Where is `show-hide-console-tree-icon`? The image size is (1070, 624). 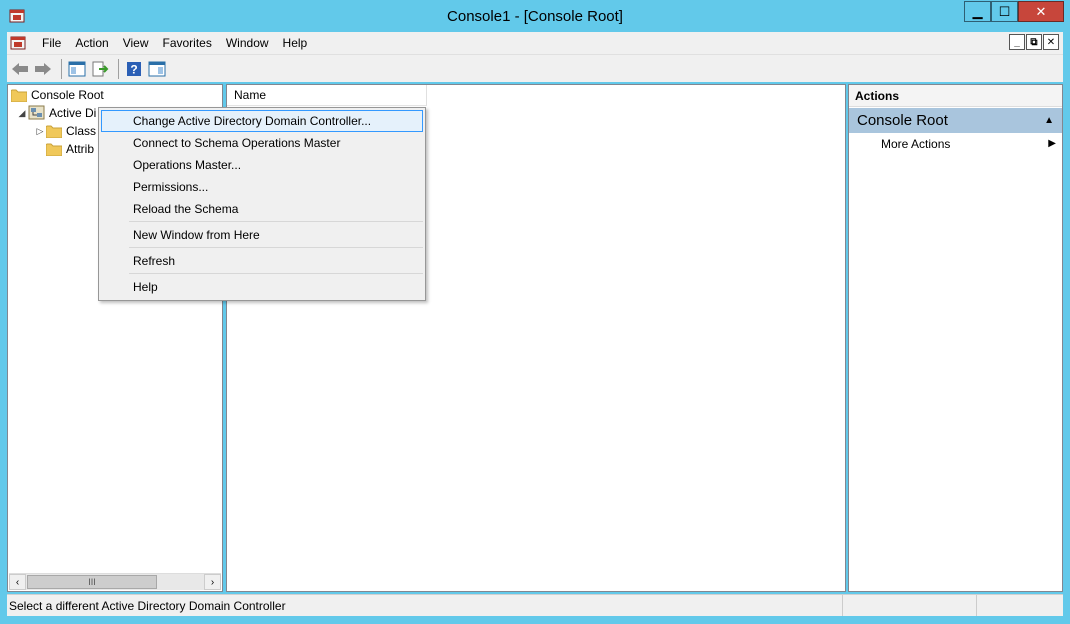
show-hide-console-tree-icon is located at coordinates (77, 68).